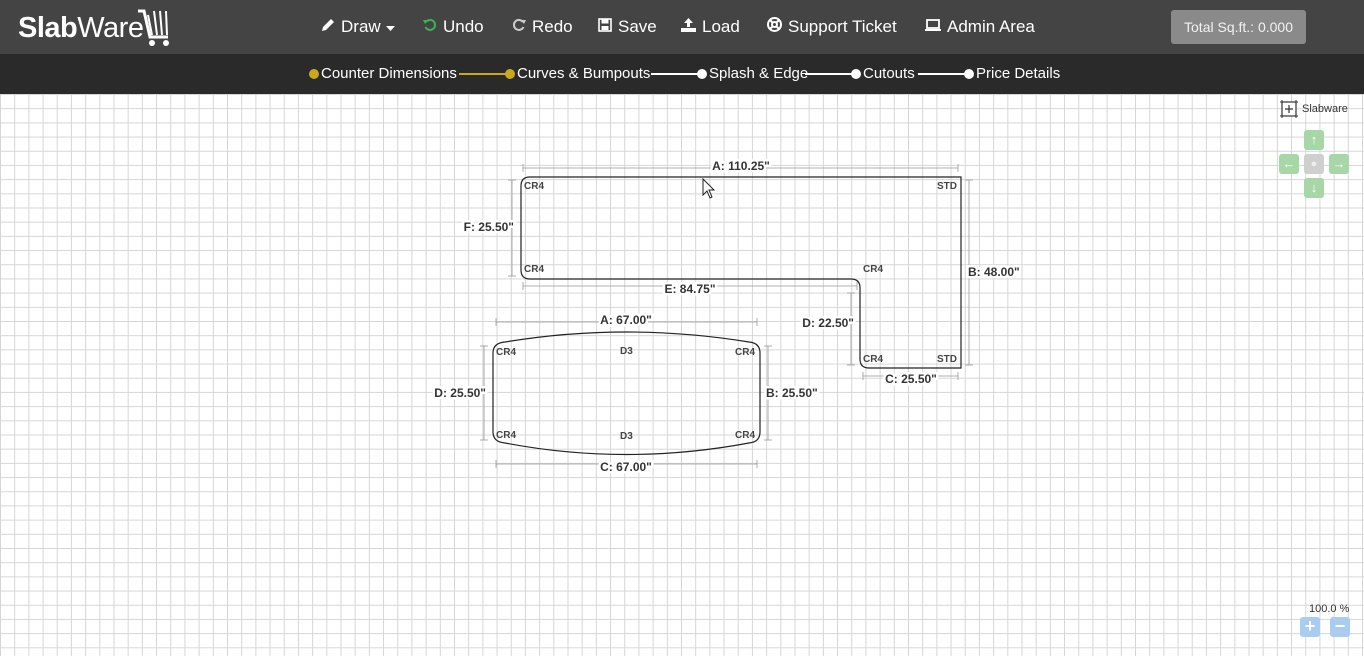  Describe the element at coordinates (721, 26) in the screenshot. I see `load-label: Load` at that location.